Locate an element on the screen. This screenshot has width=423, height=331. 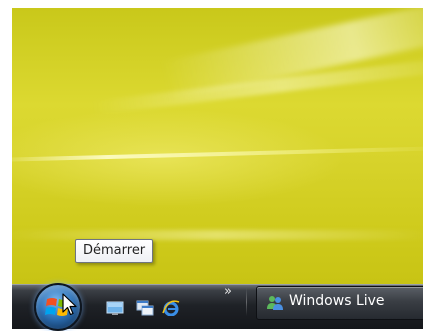
start-tooltip: Démarrer is located at coordinates (114, 251).